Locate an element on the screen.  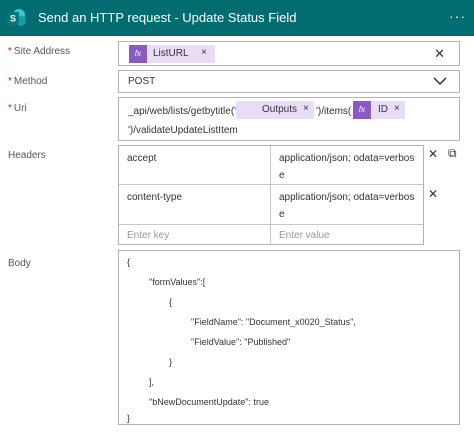
outputs-token-text: Outputs is located at coordinates (280, 109).